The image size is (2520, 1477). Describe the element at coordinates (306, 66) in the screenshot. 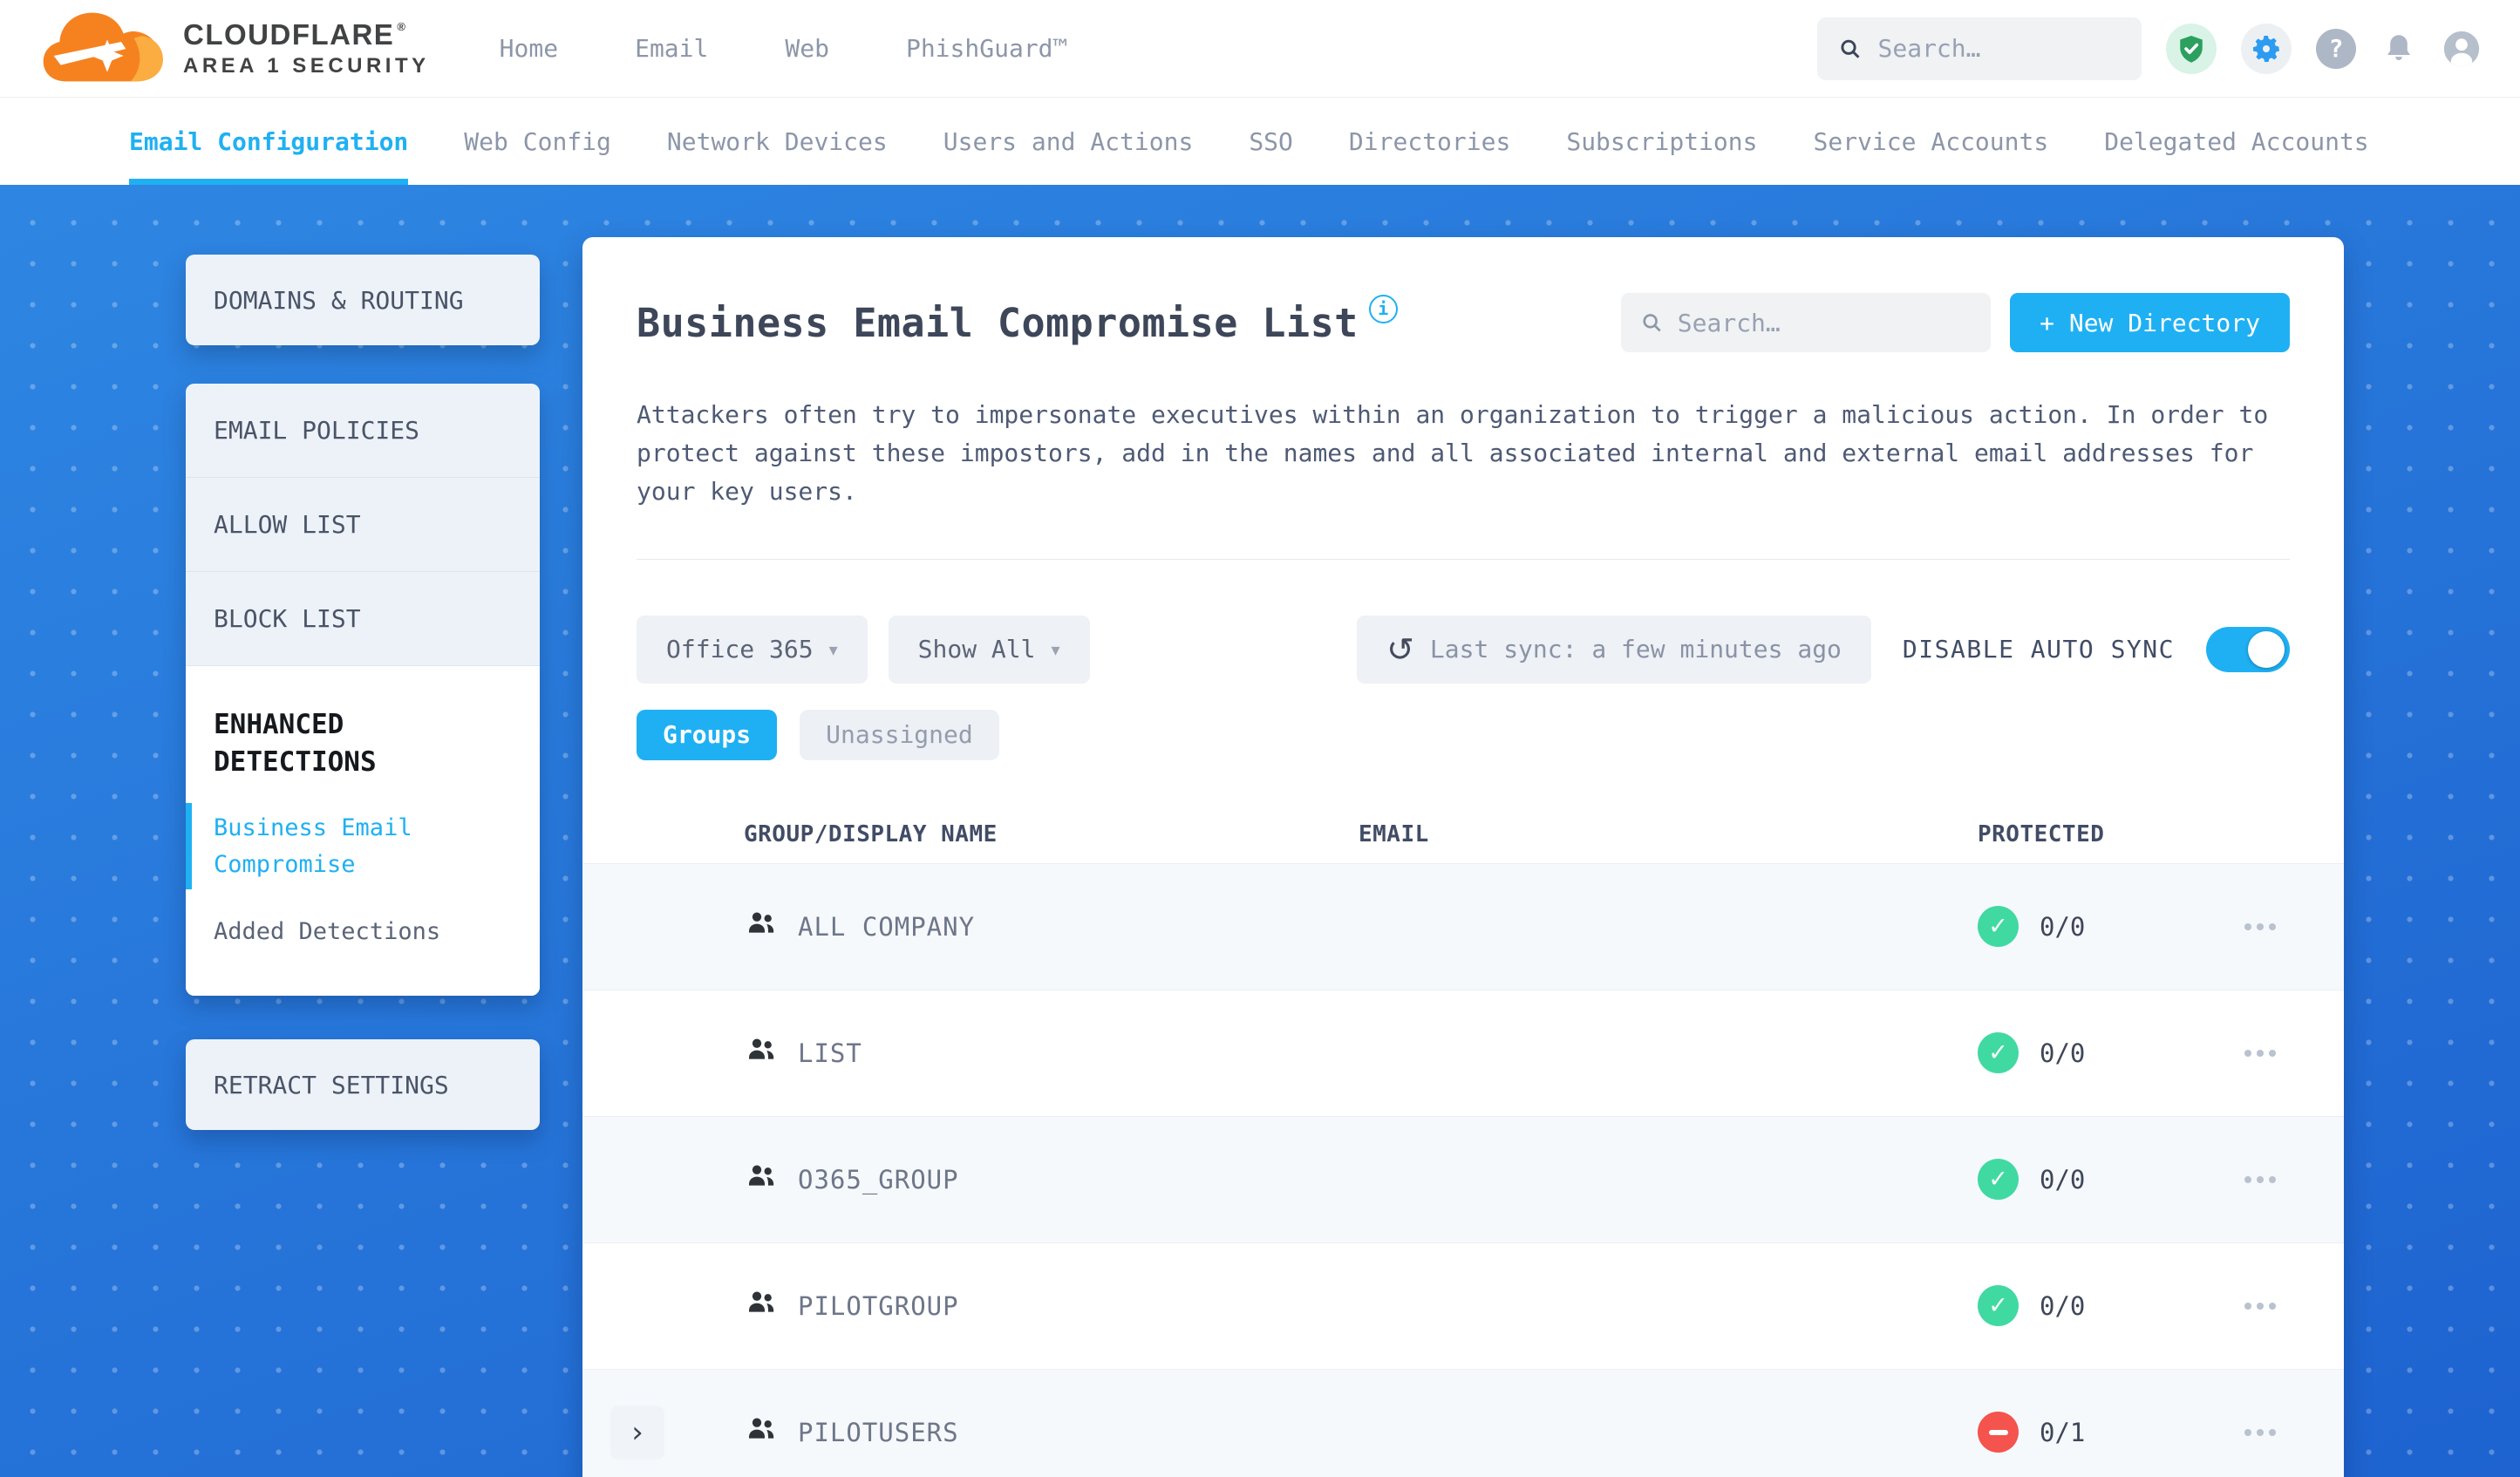

I see `brand-subtitle: AREA 1 SECURITY` at that location.